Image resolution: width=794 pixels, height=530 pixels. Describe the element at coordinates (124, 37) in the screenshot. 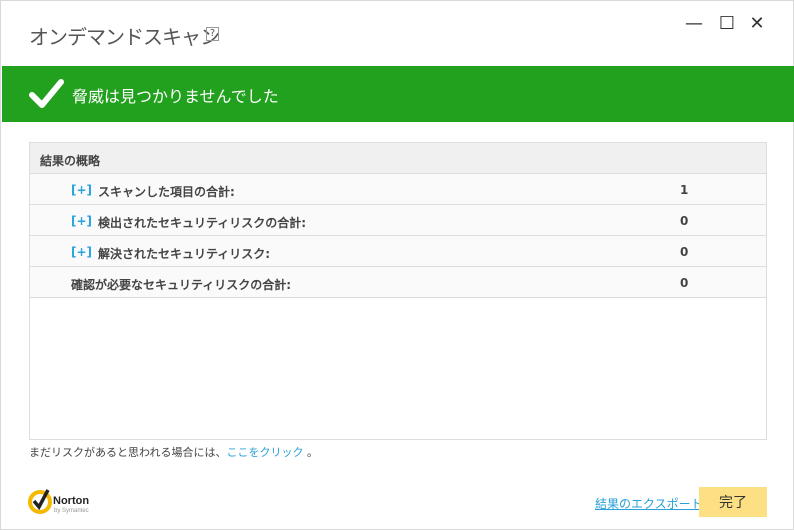

I see `window-title: オンデマンドスキャン` at that location.